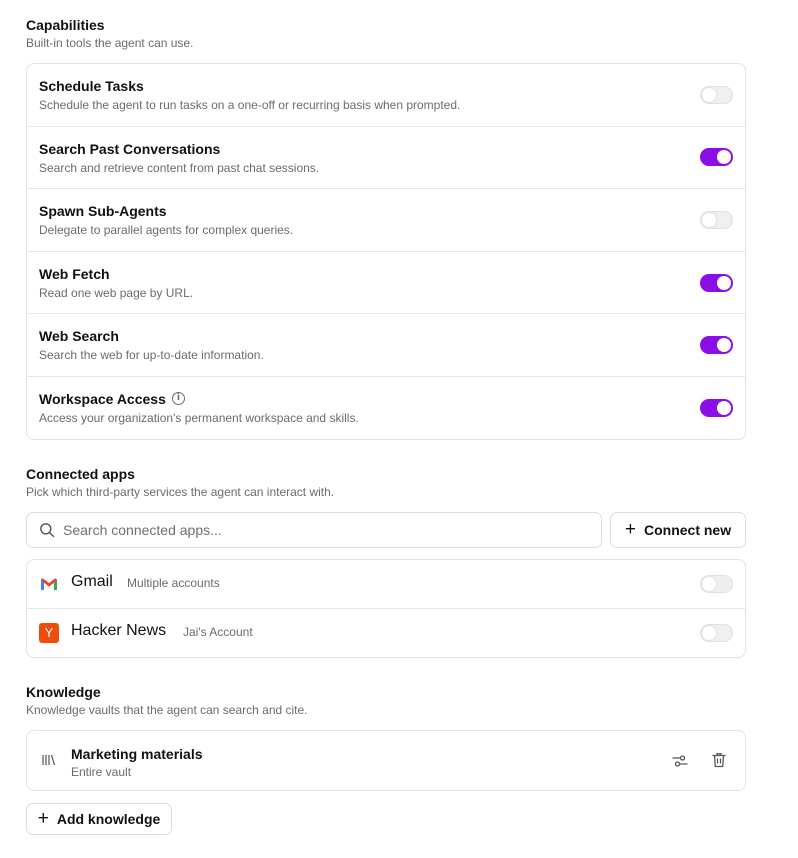 The width and height of the screenshot is (798, 858). What do you see at coordinates (103, 211) in the screenshot?
I see `capability-label: Spawn Sub-Agents` at bounding box center [103, 211].